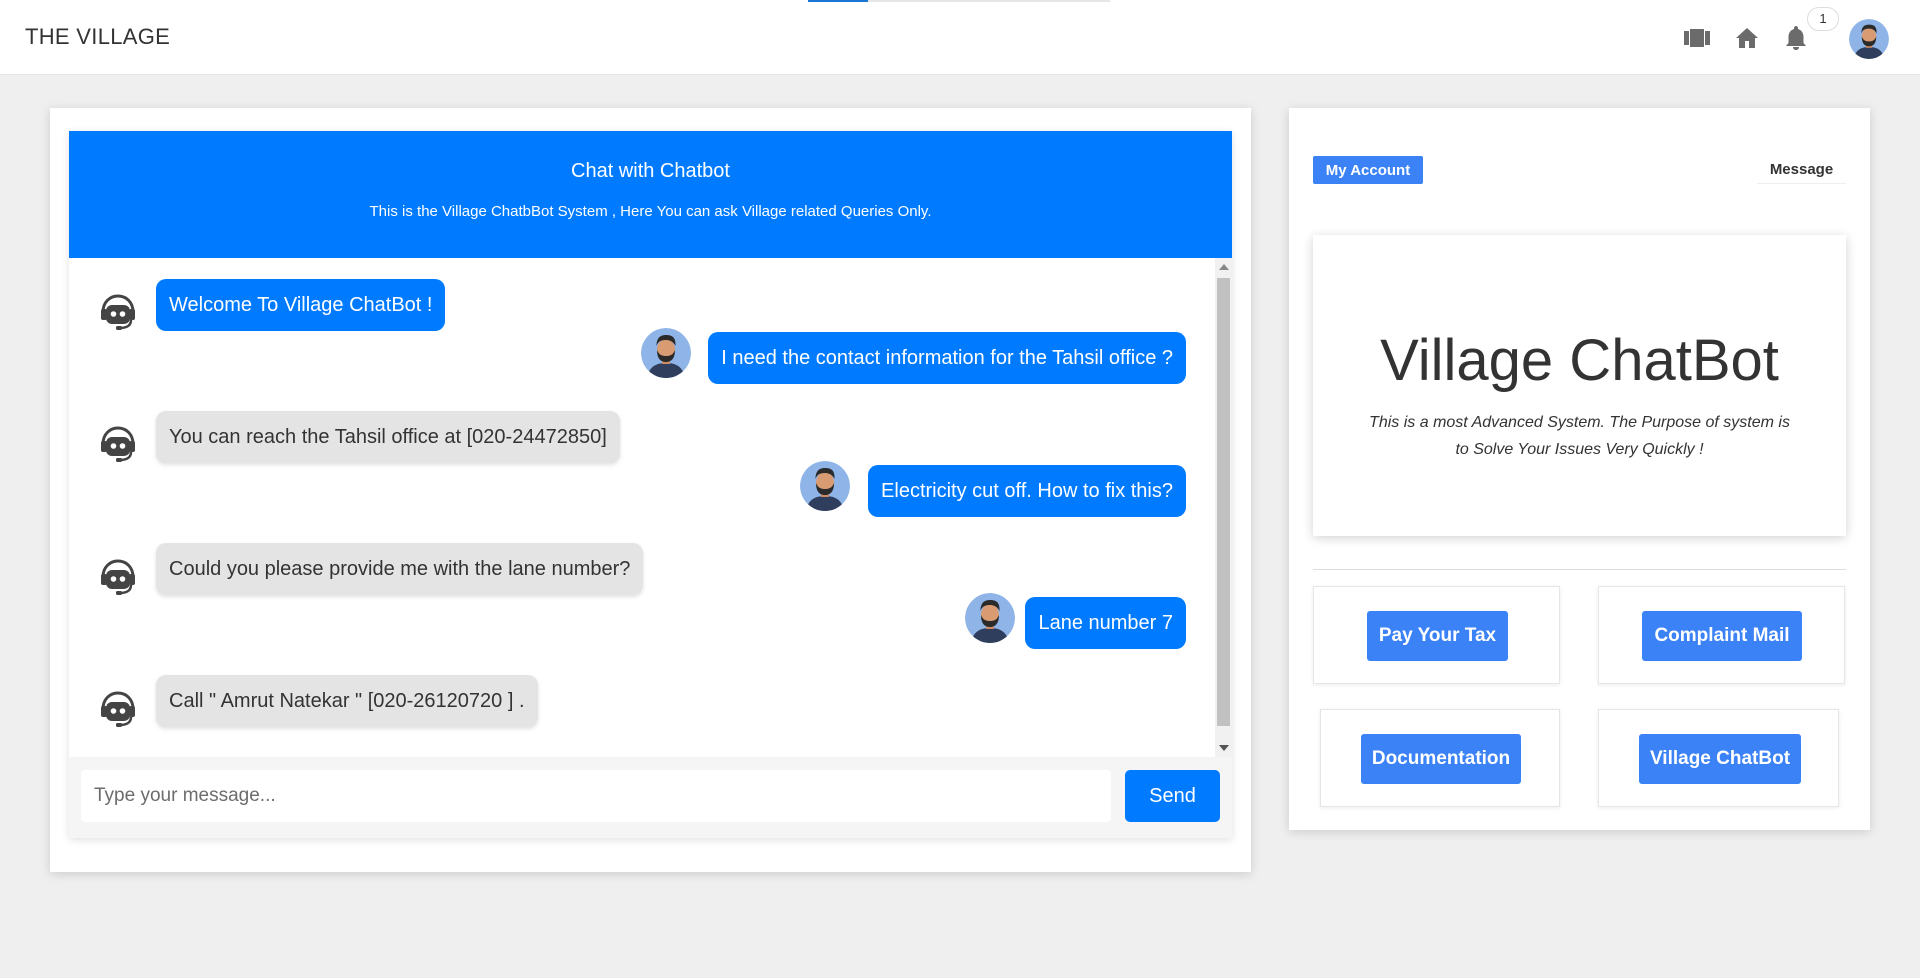  I want to click on notification-badge: 1, so click(1823, 19).